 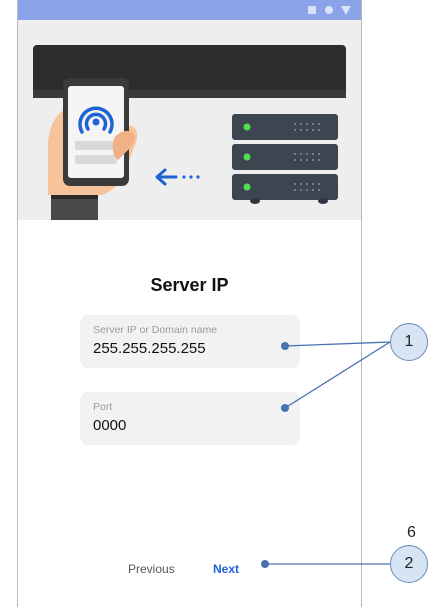 What do you see at coordinates (265, 564) in the screenshot?
I see `callout-dot-next` at bounding box center [265, 564].